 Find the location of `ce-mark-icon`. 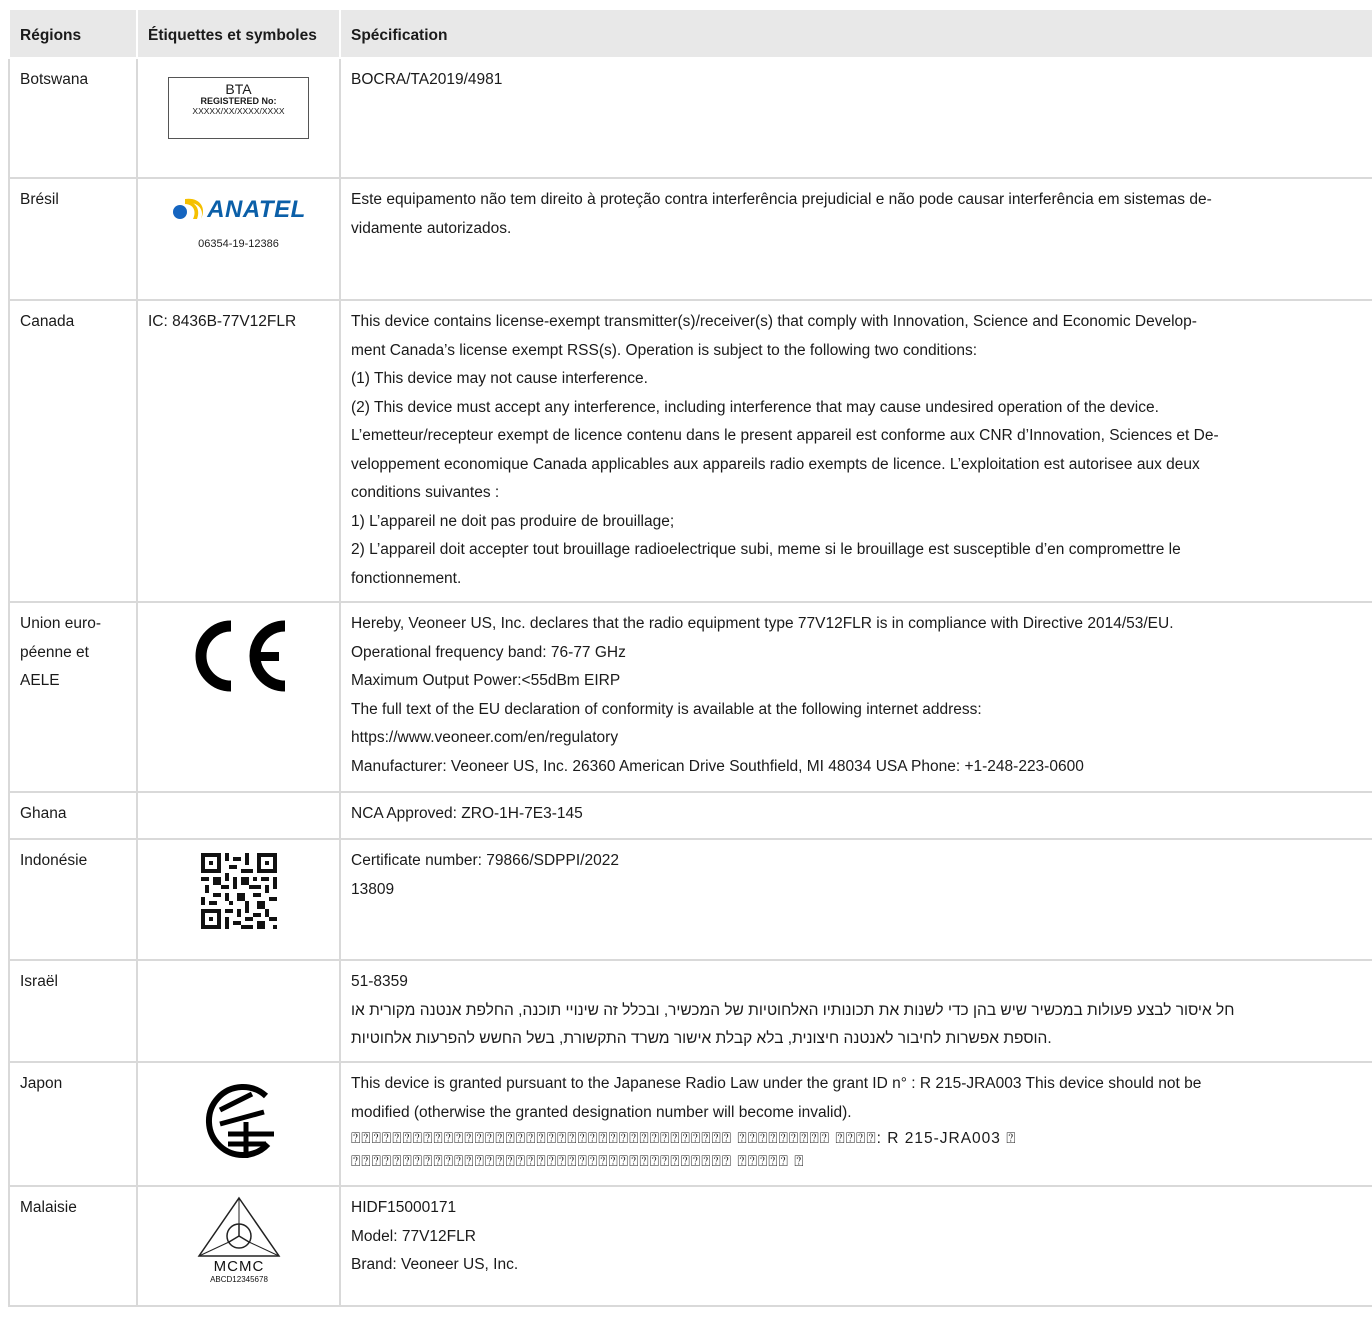

ce-mark-icon is located at coordinates (240, 656).